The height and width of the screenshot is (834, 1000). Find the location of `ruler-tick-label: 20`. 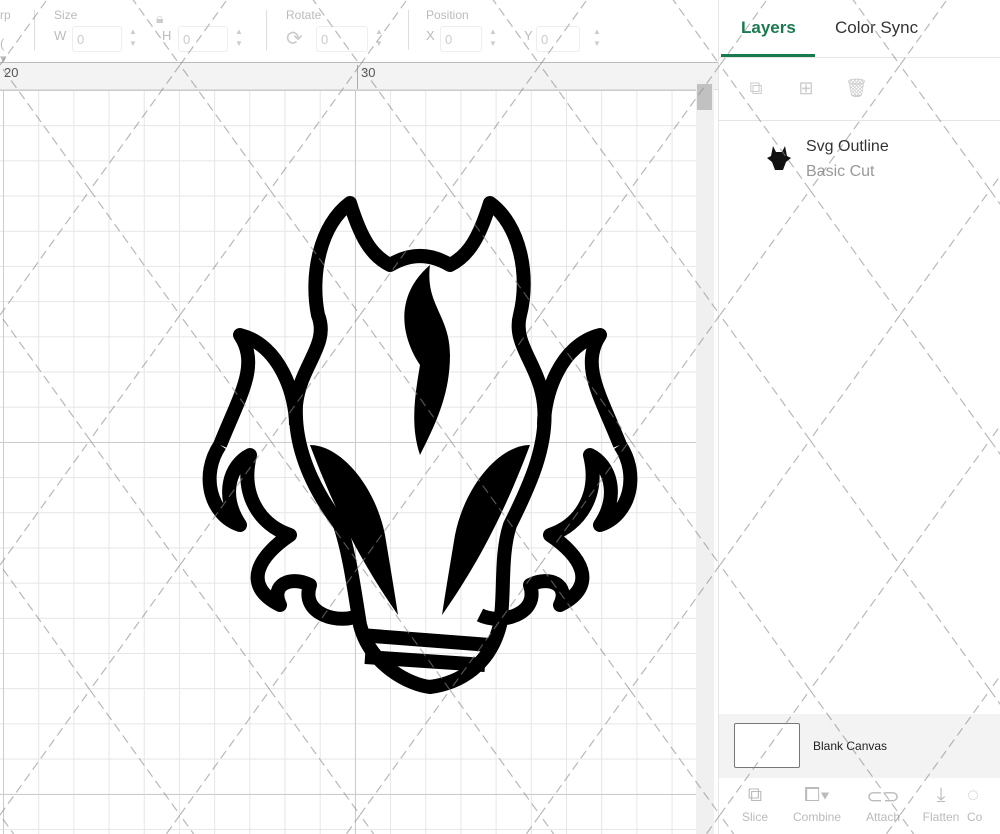

ruler-tick-label: 20 is located at coordinates (11, 72).